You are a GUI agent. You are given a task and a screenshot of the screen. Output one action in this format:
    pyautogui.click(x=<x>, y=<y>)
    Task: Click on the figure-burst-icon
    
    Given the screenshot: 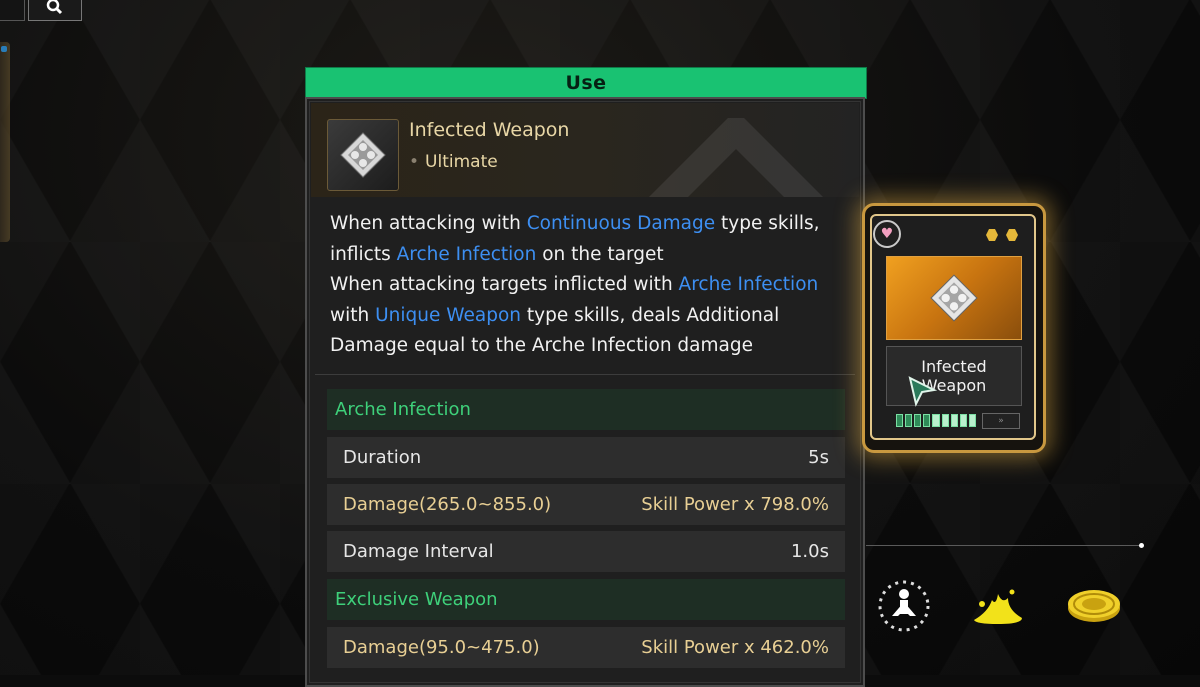 What is the action you would take?
    pyautogui.click(x=904, y=606)
    